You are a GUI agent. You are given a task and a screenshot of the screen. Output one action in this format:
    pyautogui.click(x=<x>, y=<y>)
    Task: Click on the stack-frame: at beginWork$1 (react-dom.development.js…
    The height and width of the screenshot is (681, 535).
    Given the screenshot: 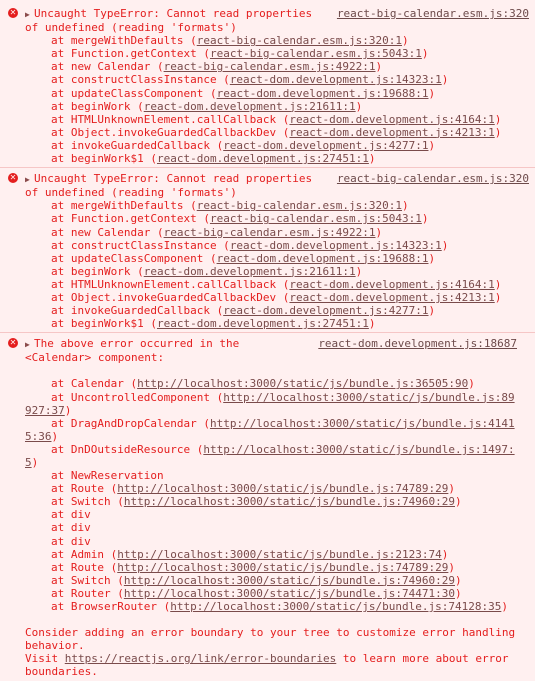 What is the action you would take?
    pyautogui.click(x=277, y=158)
    